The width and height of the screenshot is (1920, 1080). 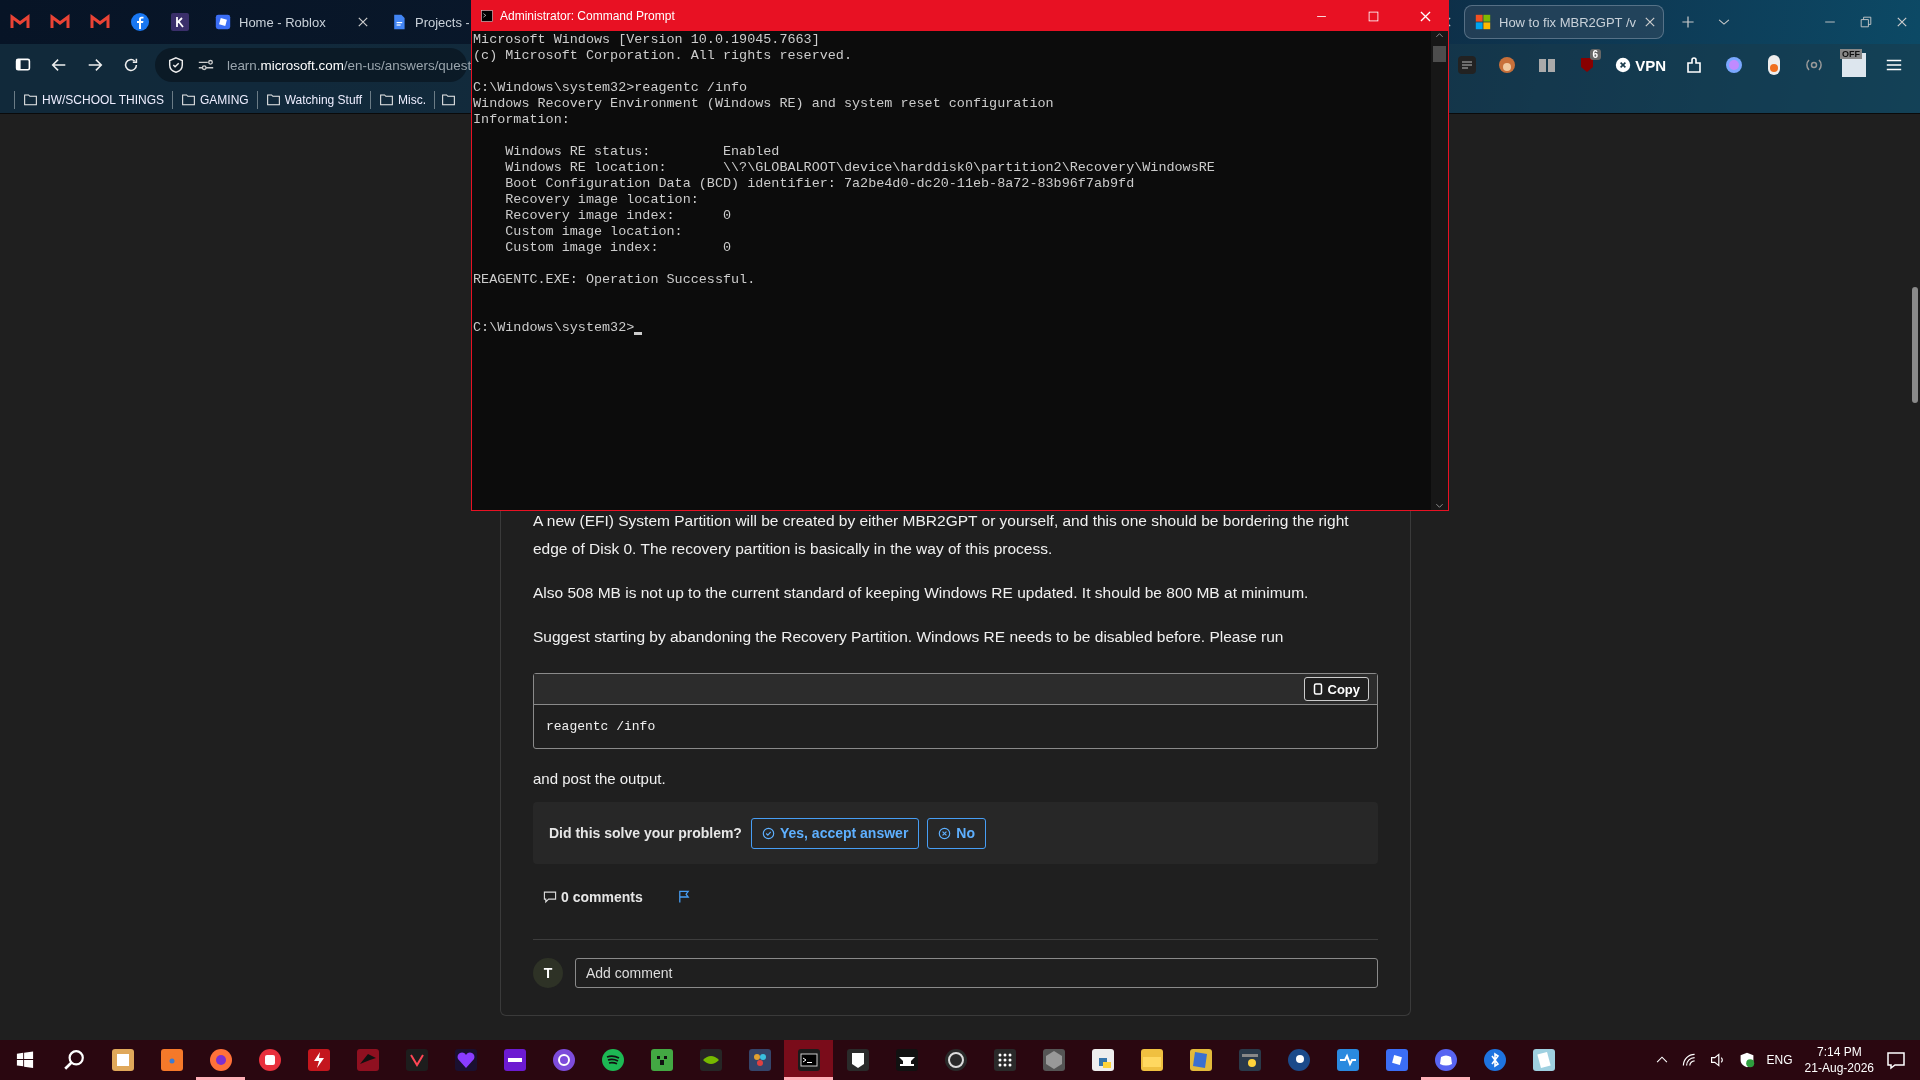 What do you see at coordinates (593, 232) in the screenshot?
I see `console-line: Custom image location:` at bounding box center [593, 232].